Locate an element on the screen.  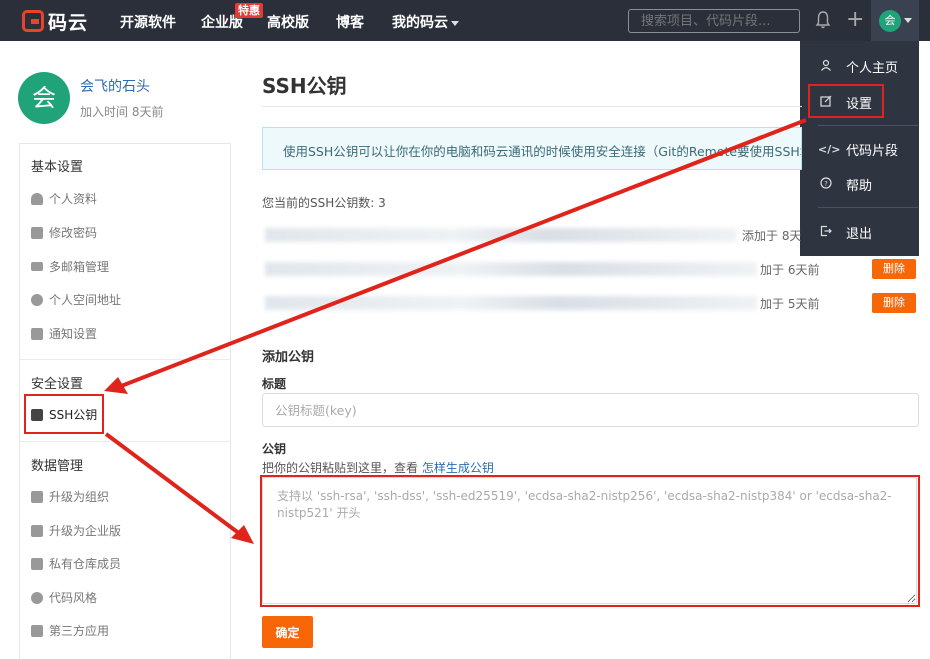
sidebar-item-notifications: 通知设置 is located at coordinates (64, 333).